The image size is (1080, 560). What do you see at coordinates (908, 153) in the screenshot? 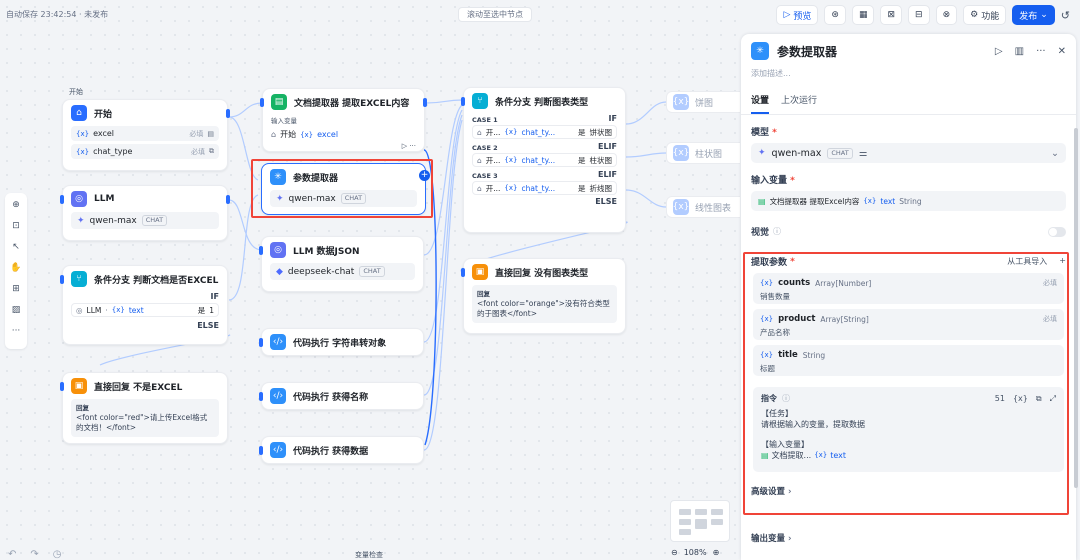
I see `model-select: ✦ qwen-max CHAT ⚌ ⌄` at bounding box center [908, 153].